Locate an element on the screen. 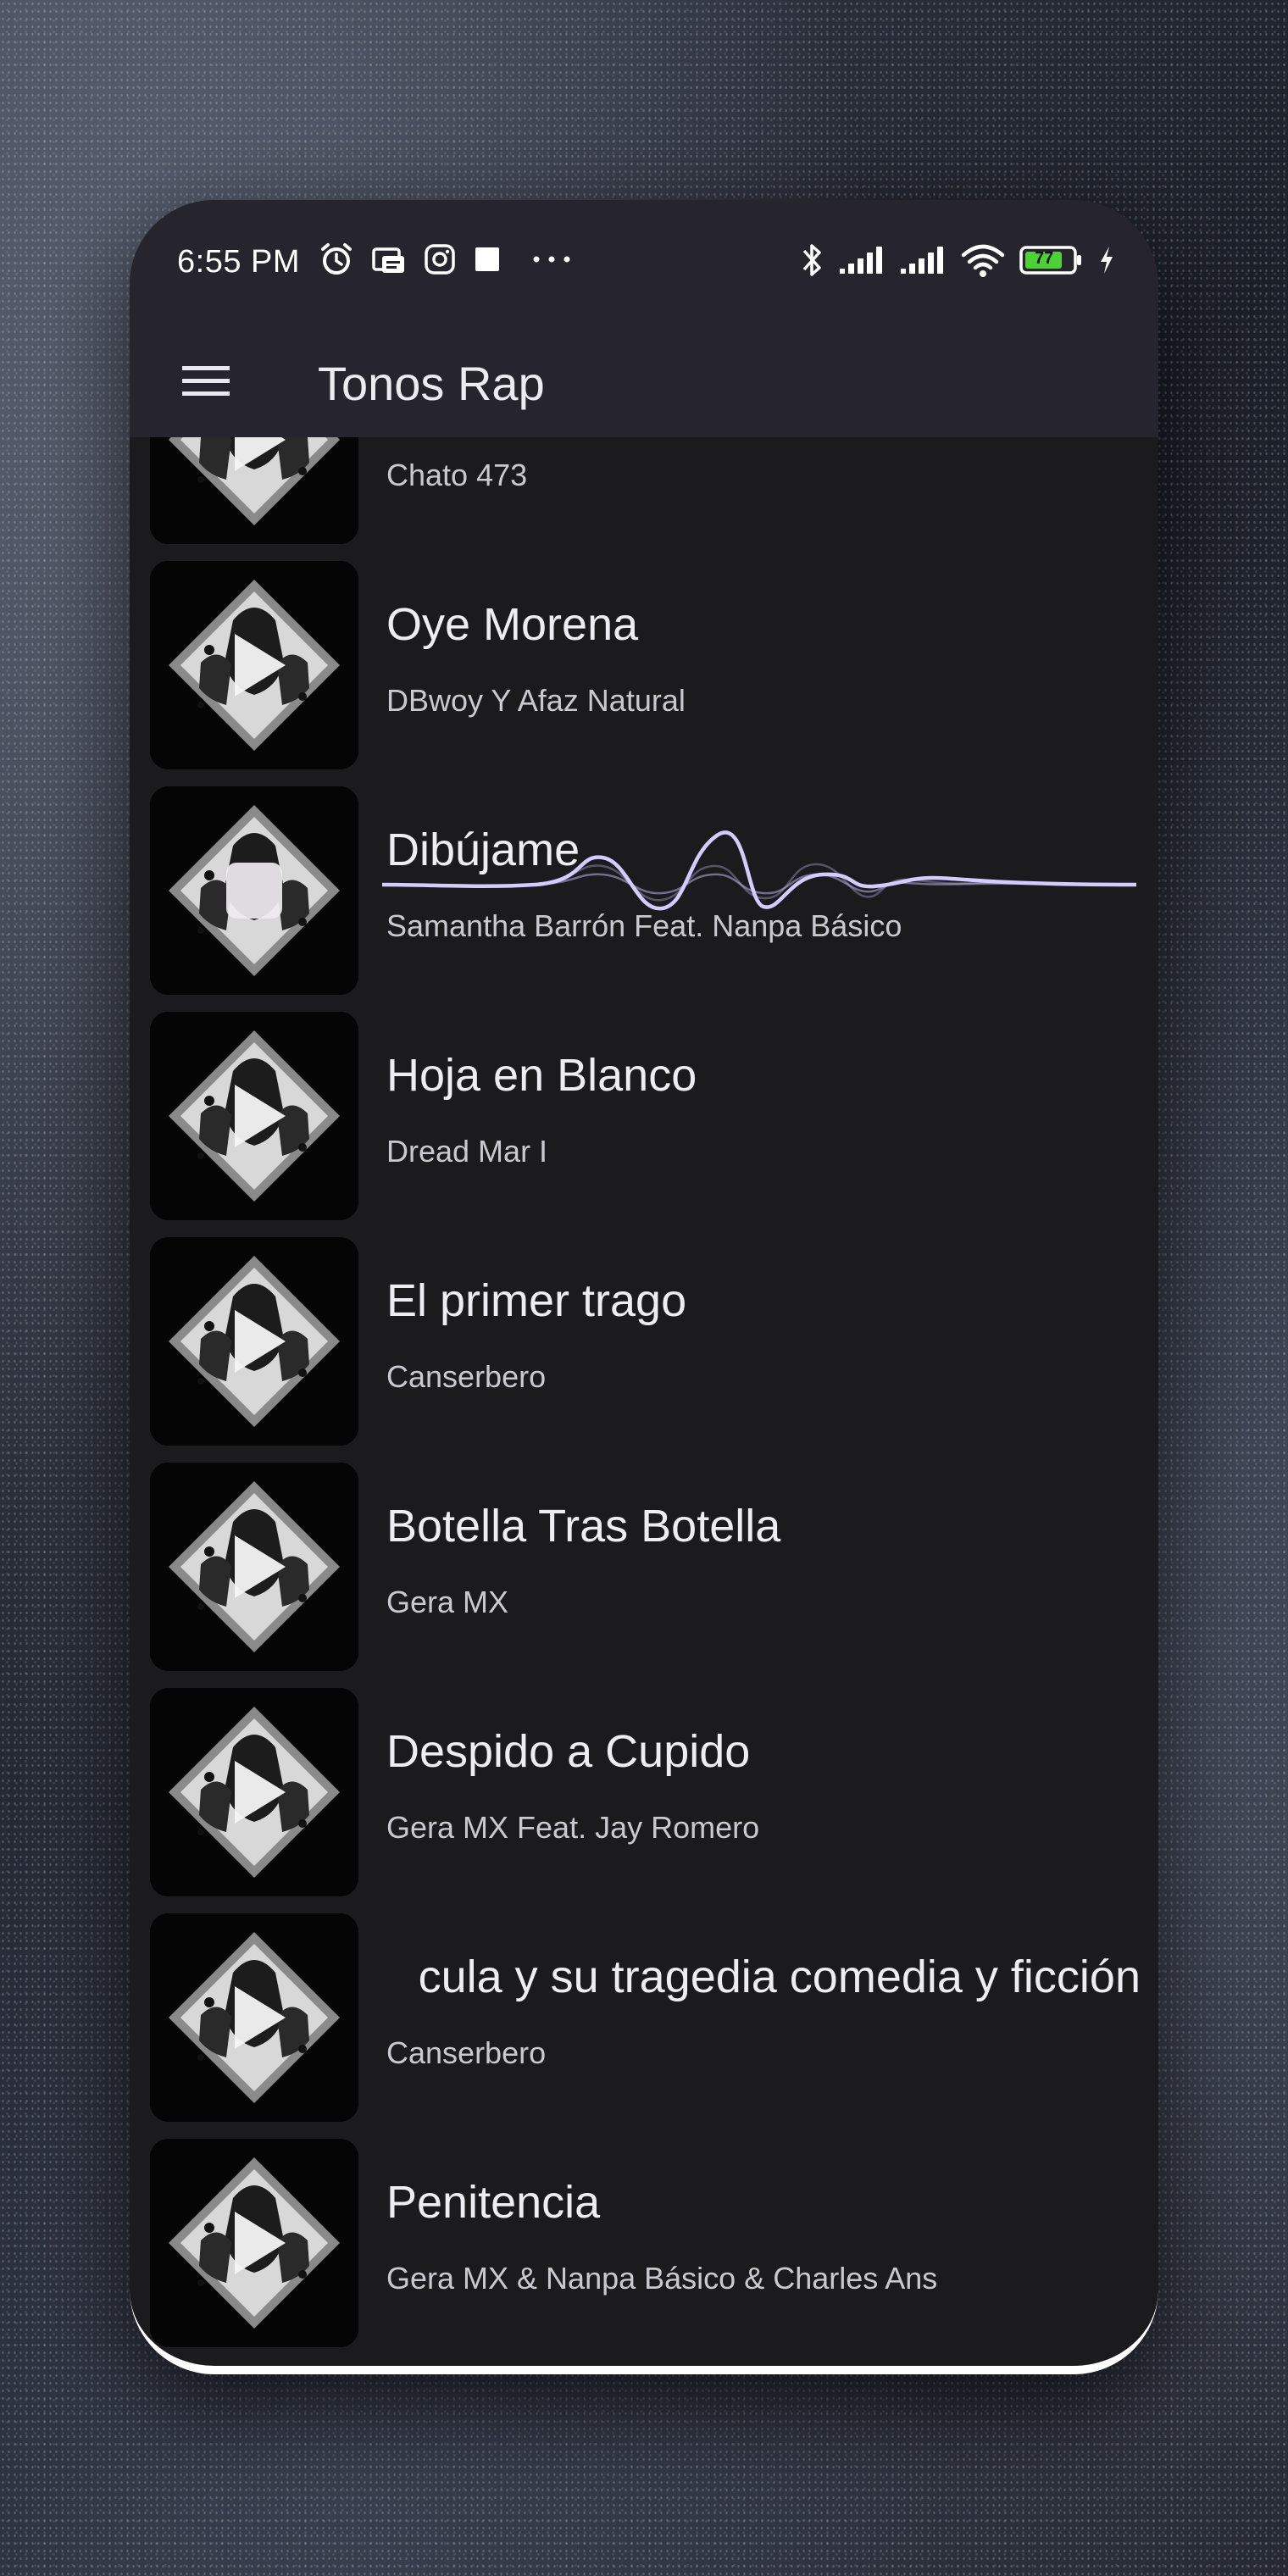  song-title-marquee: cula y su tragedia comedia y ficción is located at coordinates (763, 1979).